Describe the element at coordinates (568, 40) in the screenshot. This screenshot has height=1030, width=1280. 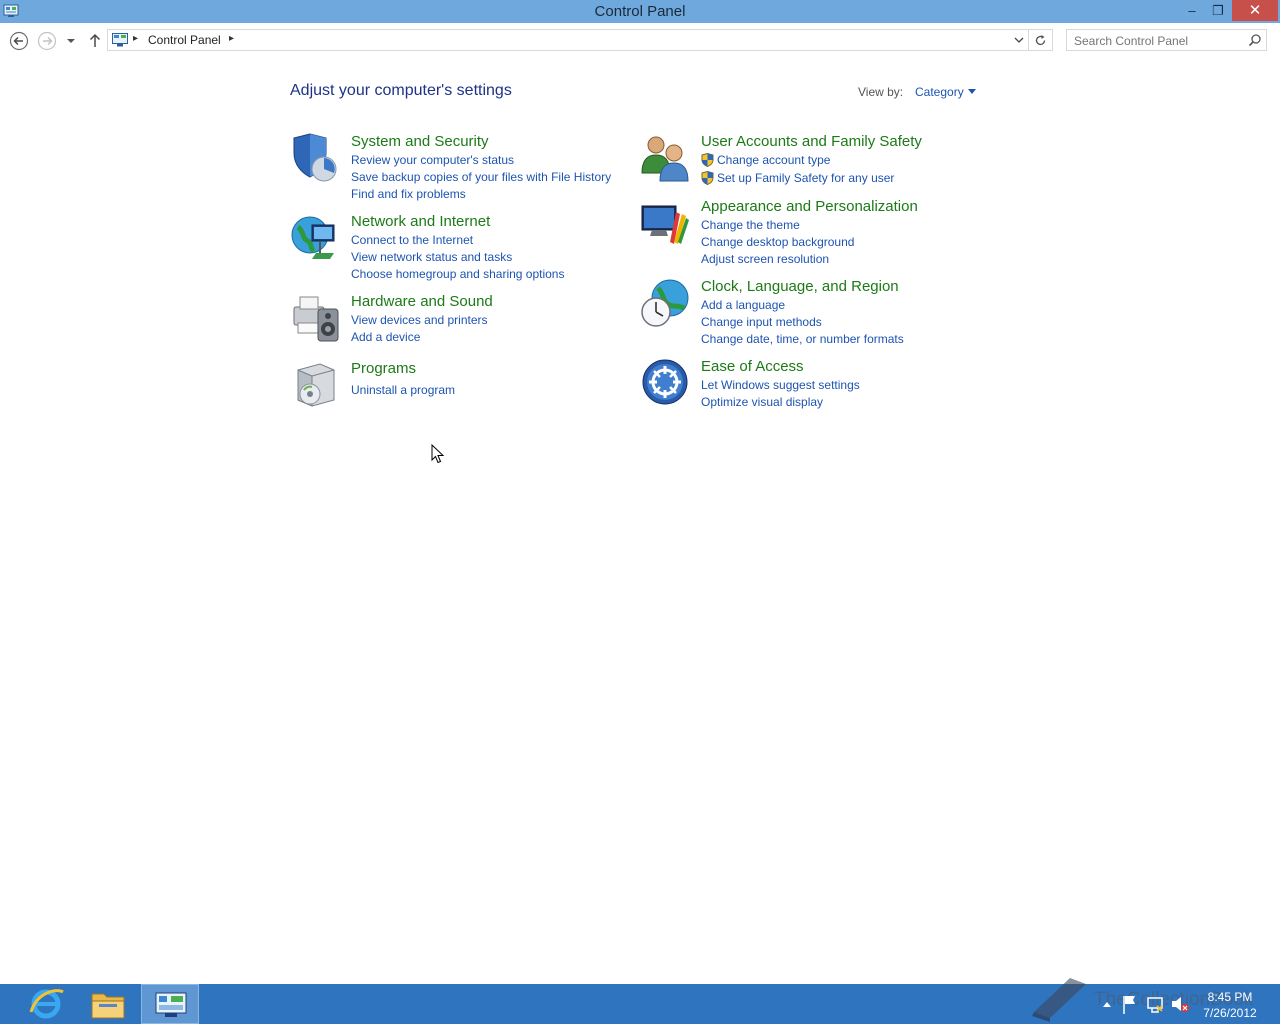
I see `address-bar: ▸ Control Panel ▸` at that location.